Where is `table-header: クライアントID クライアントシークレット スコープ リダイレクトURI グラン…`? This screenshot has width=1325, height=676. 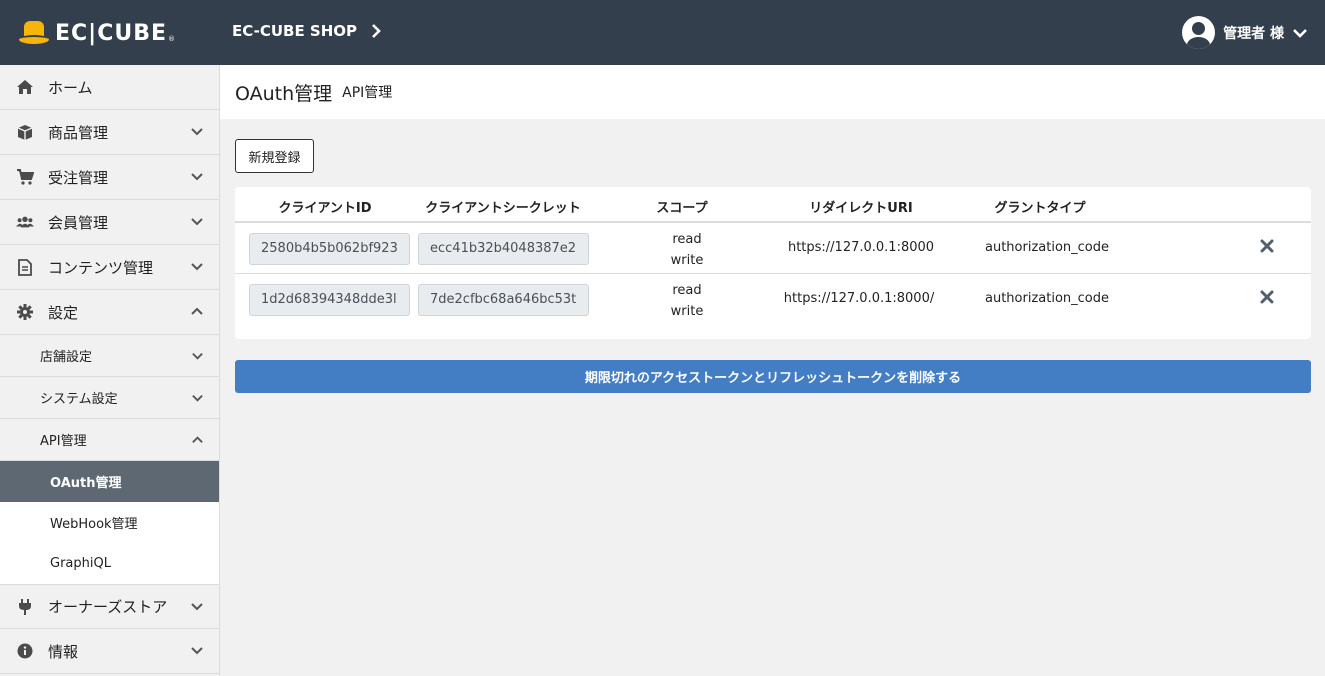
table-header: クライアントID クライアントシークレット スコープ リダイレクトURI グラン… is located at coordinates (773, 205).